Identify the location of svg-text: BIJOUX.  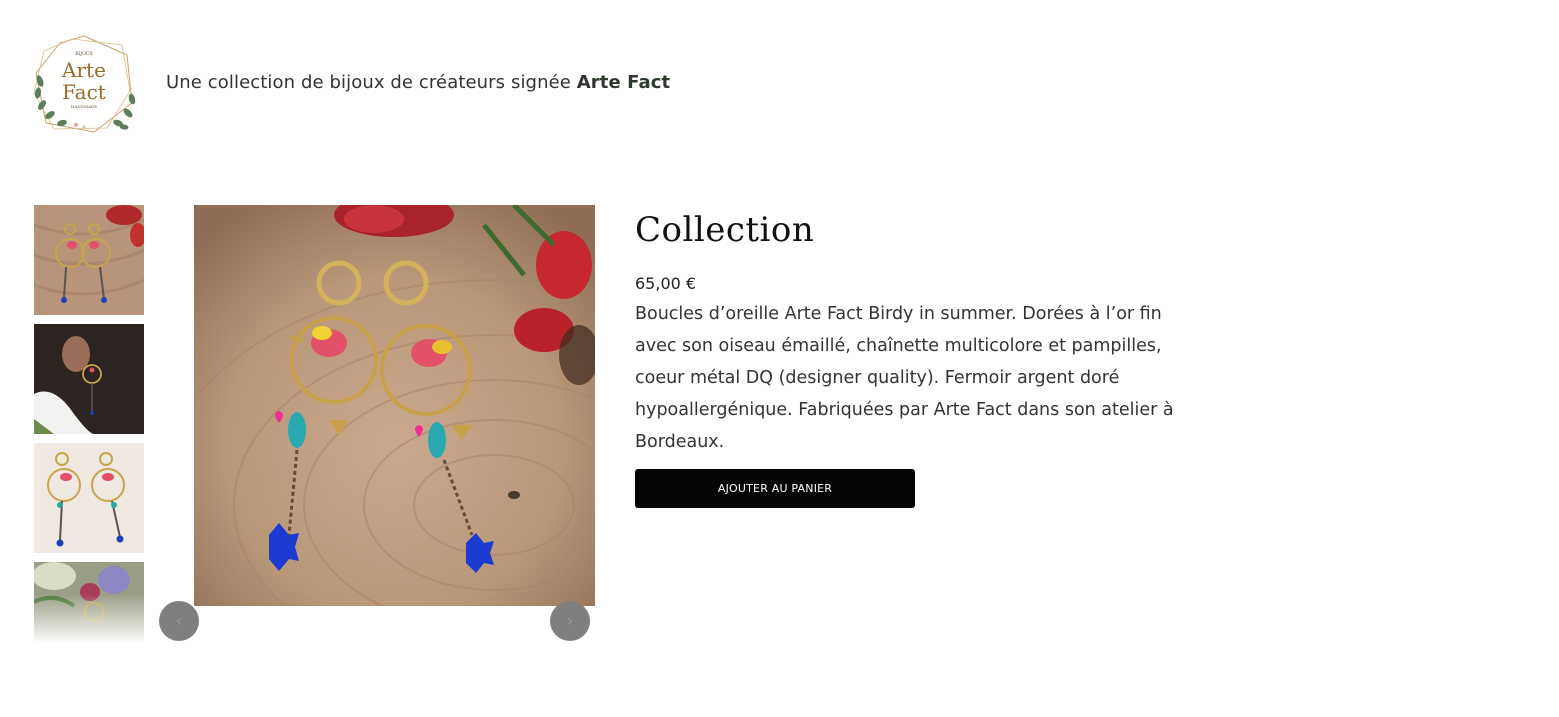
(84, 54).